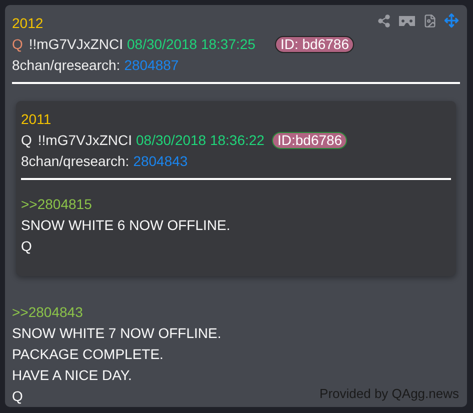  Describe the element at coordinates (47, 312) in the screenshot. I see `reply-link: >>2804843` at that location.